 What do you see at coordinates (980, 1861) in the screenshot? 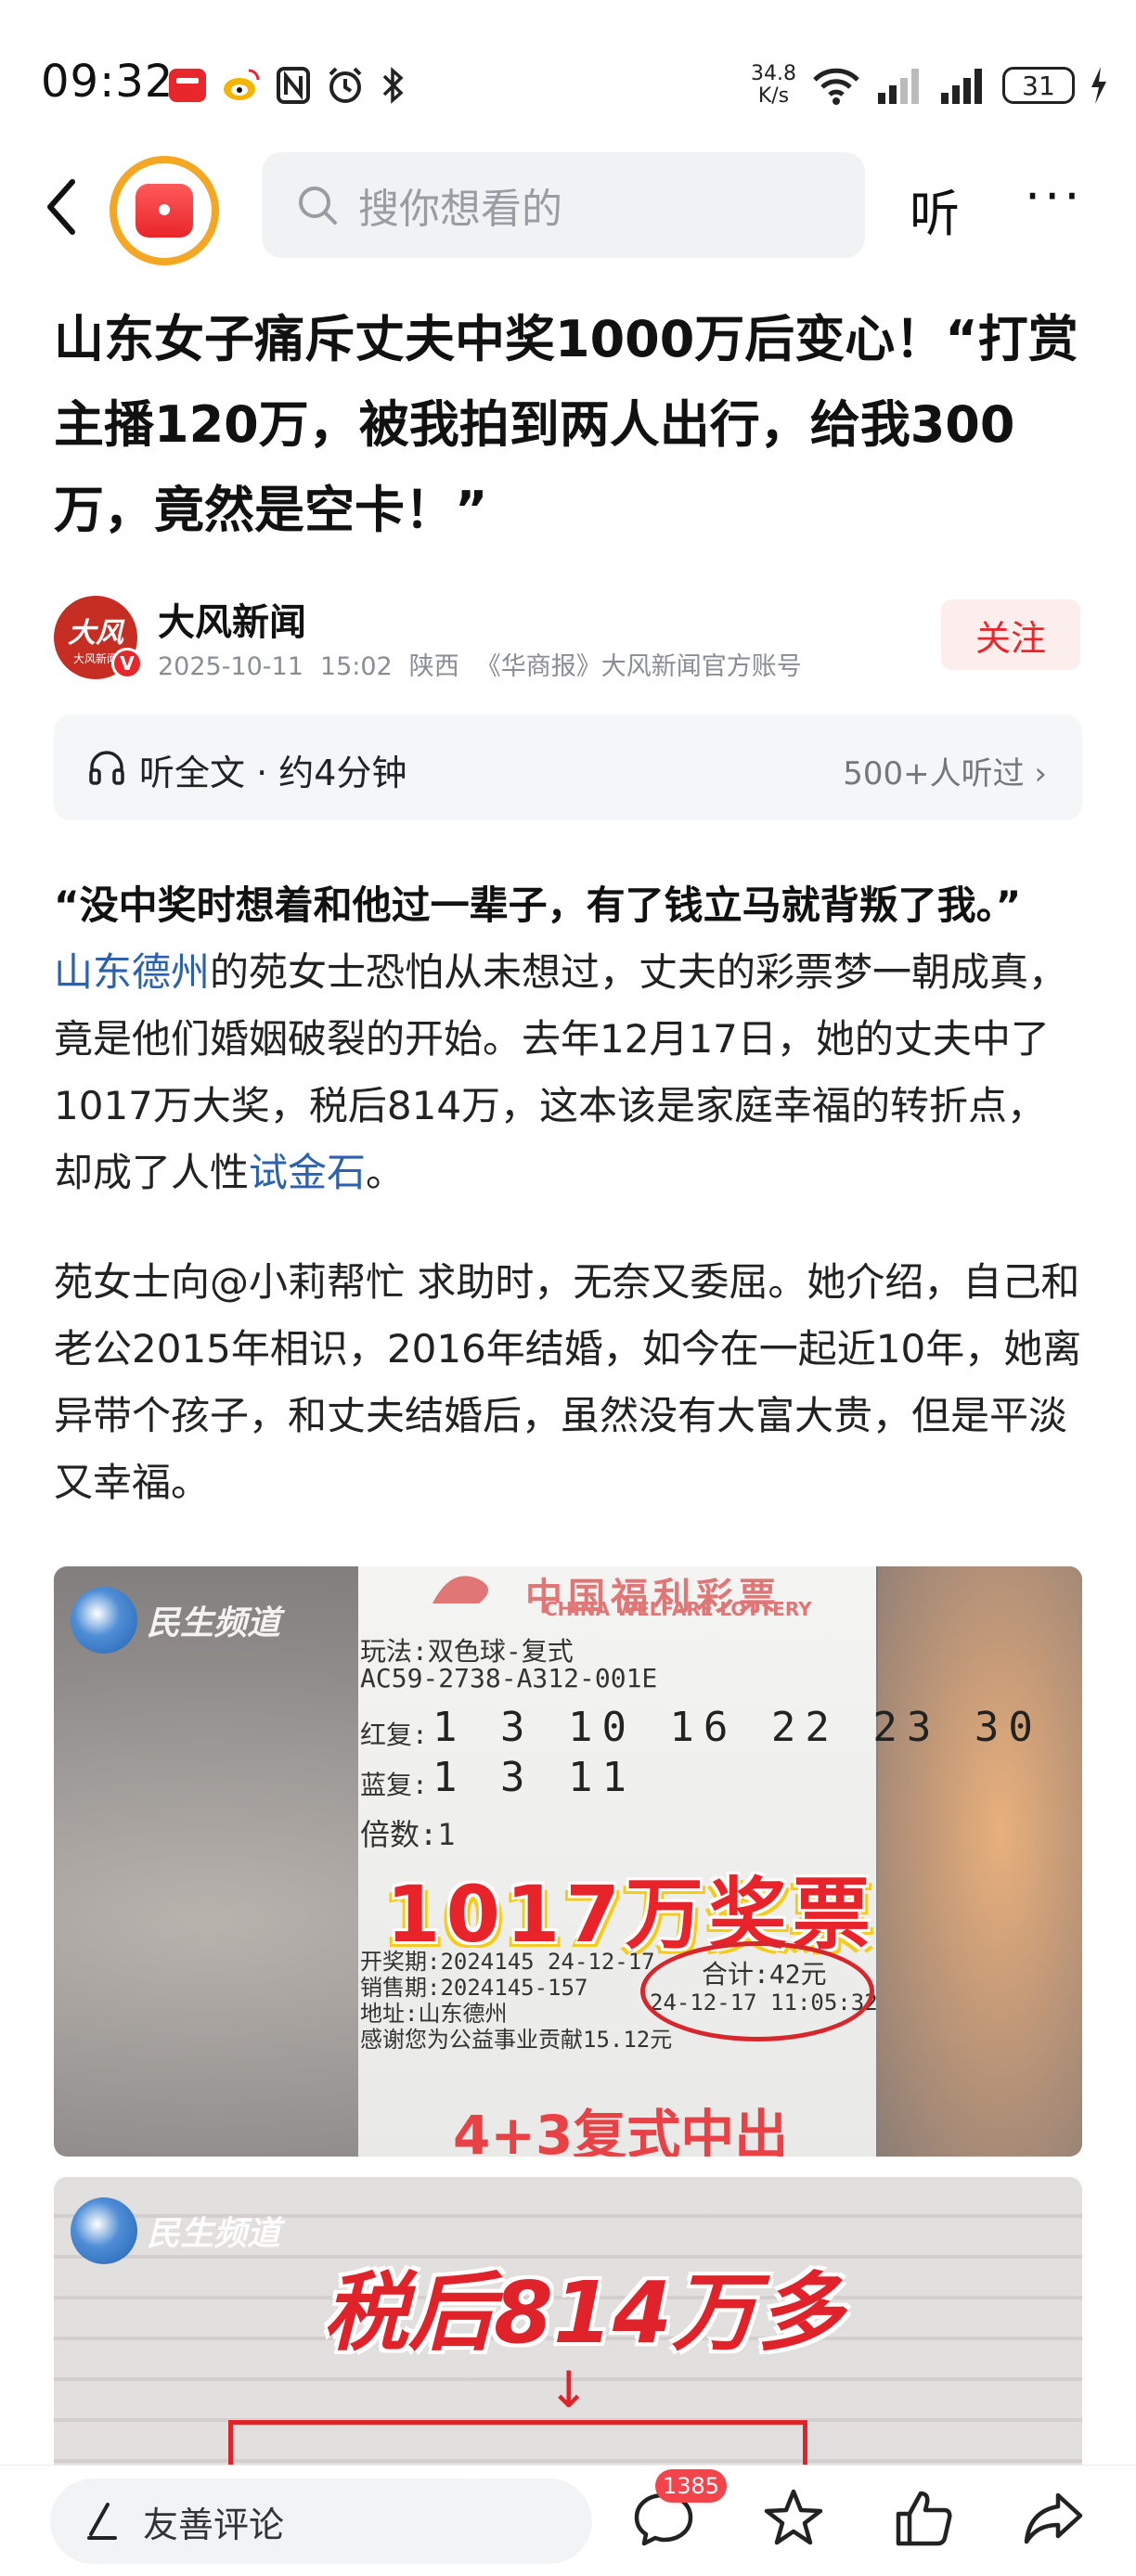
I see `image-blur-side` at bounding box center [980, 1861].